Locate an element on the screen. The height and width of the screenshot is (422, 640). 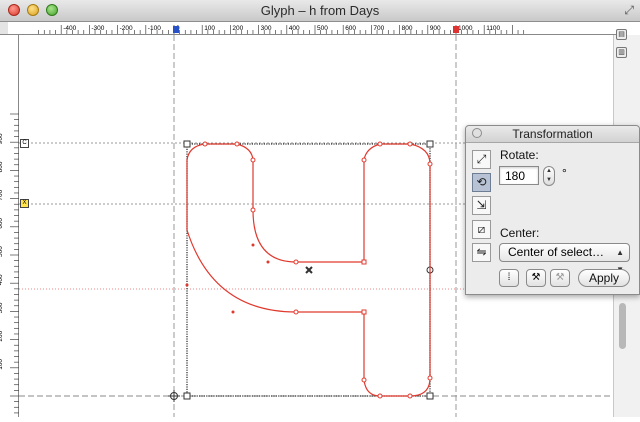
rotate-tool-icon: ⟲ is located at coordinates (481, 182).